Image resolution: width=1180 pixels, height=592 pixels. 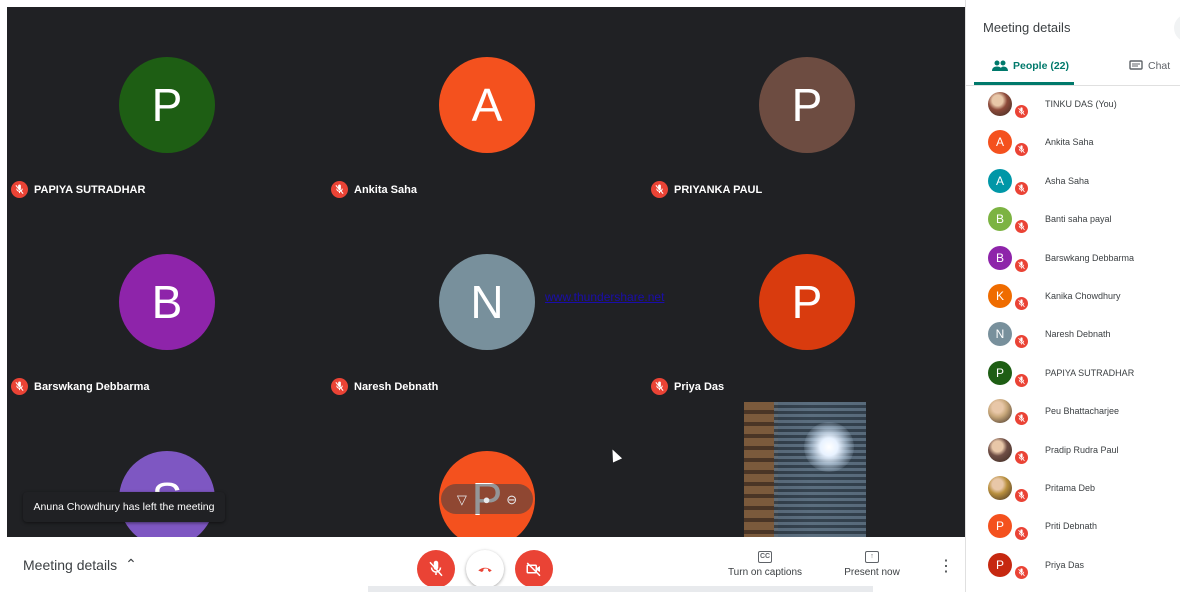 I want to click on tab-people-label: People (22), so click(x=1041, y=66).